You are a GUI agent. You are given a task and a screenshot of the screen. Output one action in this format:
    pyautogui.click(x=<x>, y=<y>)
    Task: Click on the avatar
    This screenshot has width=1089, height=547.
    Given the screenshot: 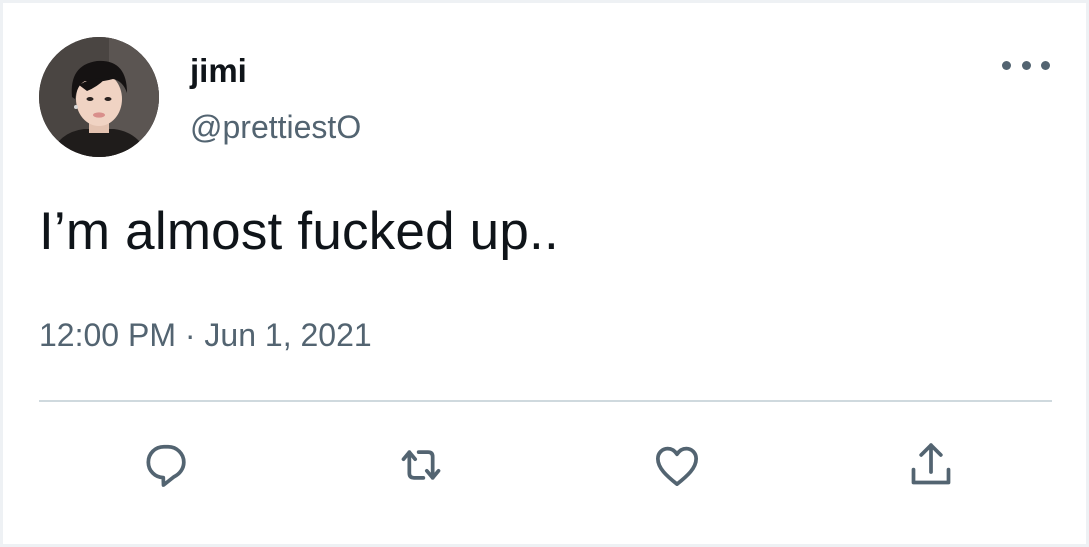 What is the action you would take?
    pyautogui.click(x=99, y=97)
    